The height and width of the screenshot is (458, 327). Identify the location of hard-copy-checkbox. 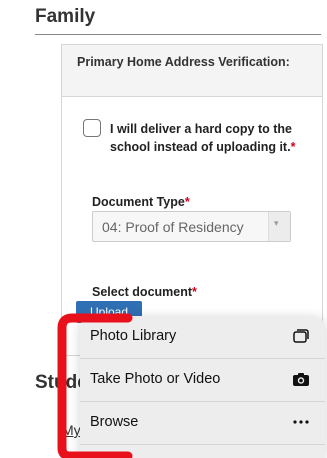
(92, 128).